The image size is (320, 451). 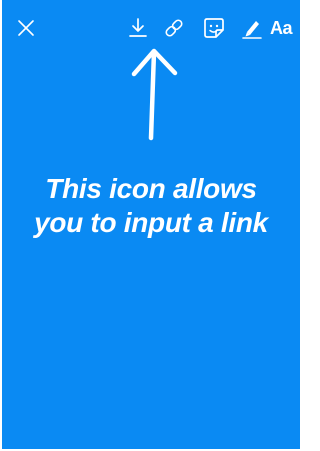 I want to click on draw-button, so click(x=252, y=28).